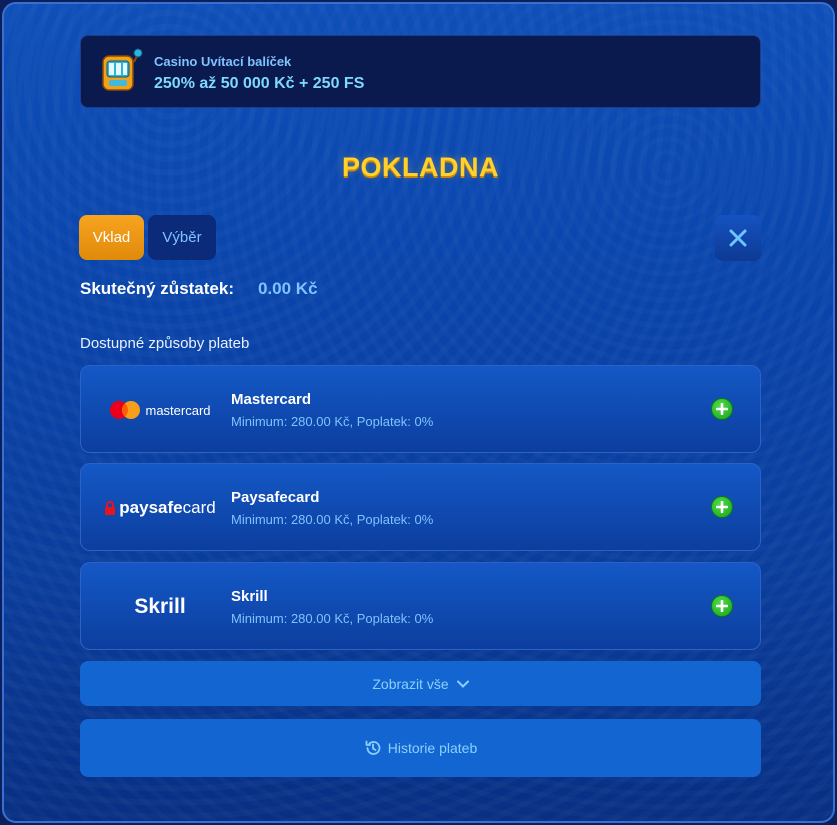 This screenshot has height=825, width=837. Describe the element at coordinates (288, 288) in the screenshot. I see `balance-value: 0.00 Kč` at that location.